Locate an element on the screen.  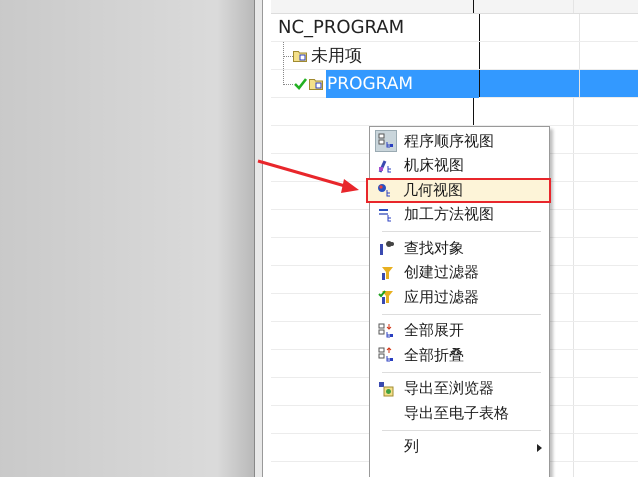
menu-item: 创建过滤器 is located at coordinates (459, 272).